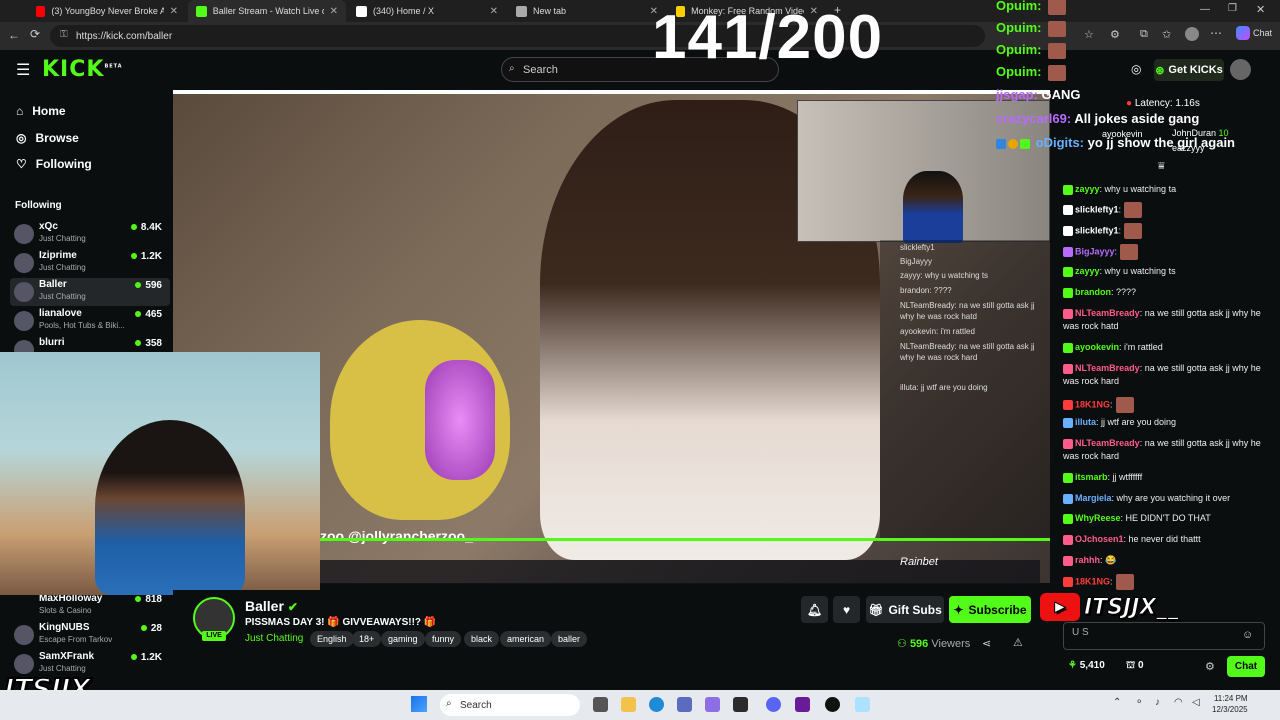  Describe the element at coordinates (90, 234) in the screenshot. I see `following-channel: xQc Just Chatting 8.4K` at that location.